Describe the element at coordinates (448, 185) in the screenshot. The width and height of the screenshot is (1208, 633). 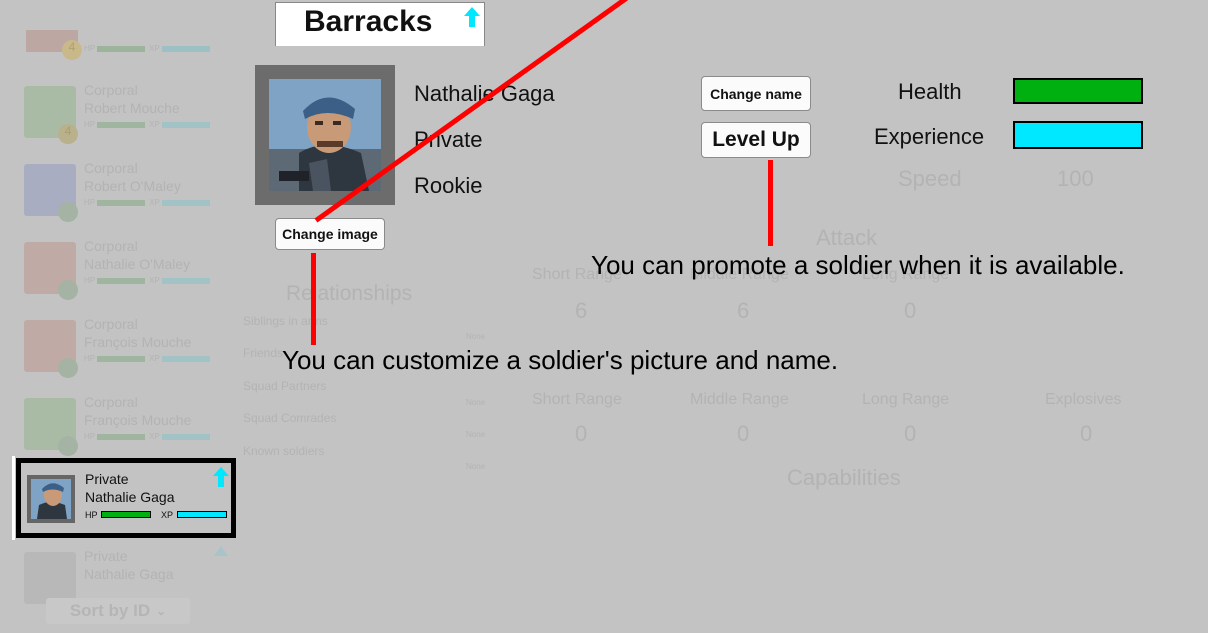
I see `soldier-experience-level: Rookie` at that location.